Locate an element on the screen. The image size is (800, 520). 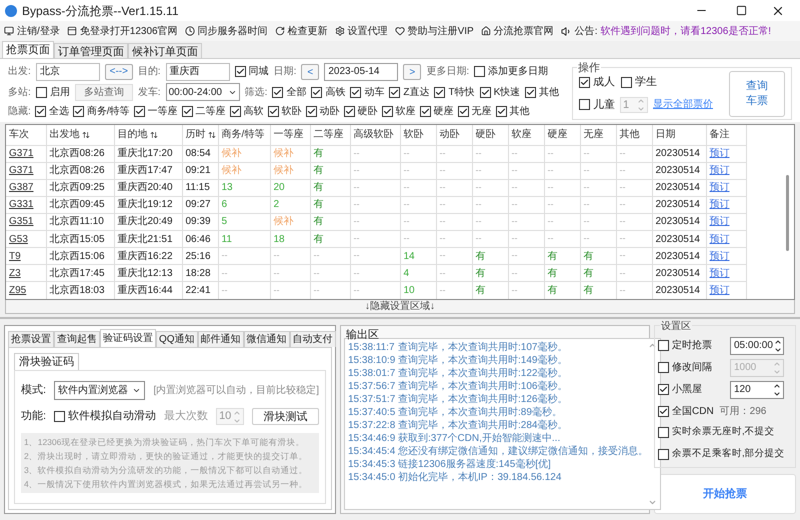
swap-button: <--> is located at coordinates (118, 72).